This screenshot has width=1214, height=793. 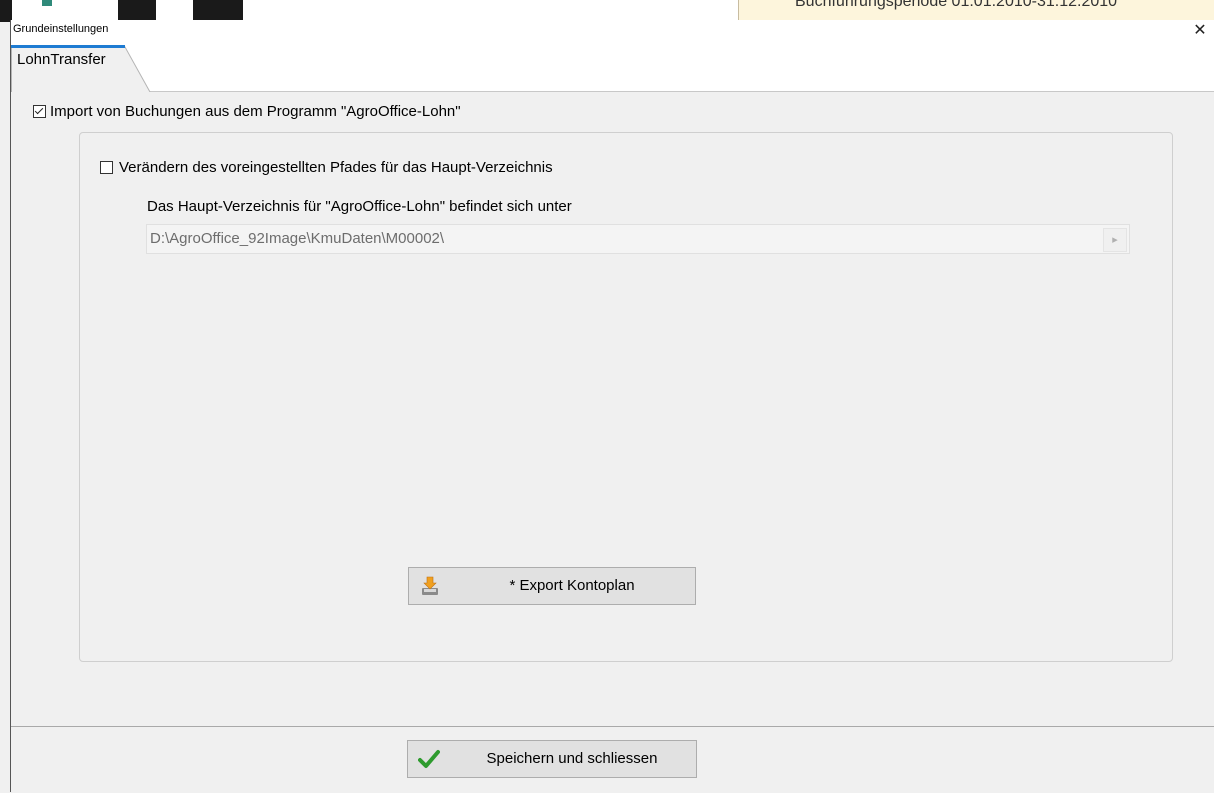 I want to click on title-bar: Grundeinstellungen ✕, so click(x=612, y=31).